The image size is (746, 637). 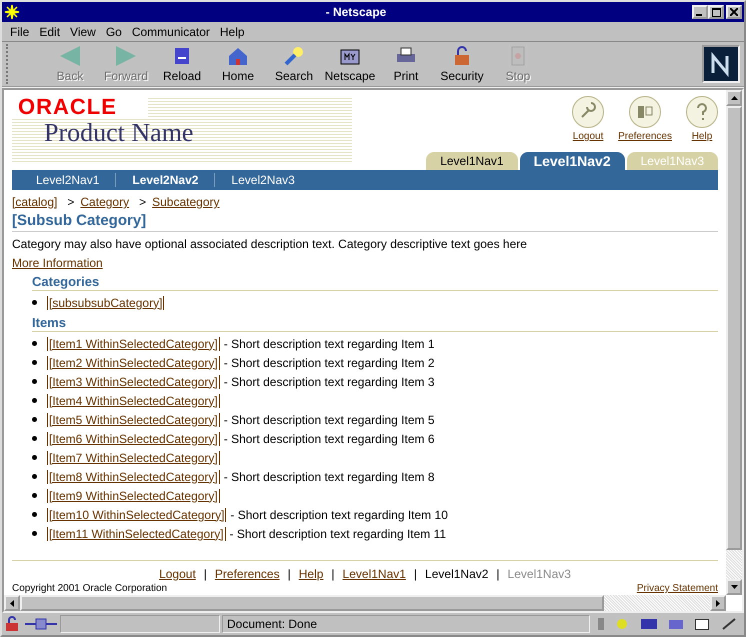 What do you see at coordinates (270, 244) in the screenshot?
I see `description-text: Category may also have optional associated description text. Category descriptive text goes here` at bounding box center [270, 244].